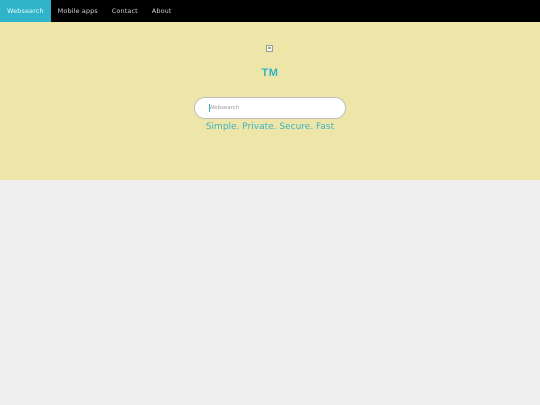 The height and width of the screenshot is (405, 540). I want to click on nav-item-mobile-apps: Mobile apps, so click(78, 11).